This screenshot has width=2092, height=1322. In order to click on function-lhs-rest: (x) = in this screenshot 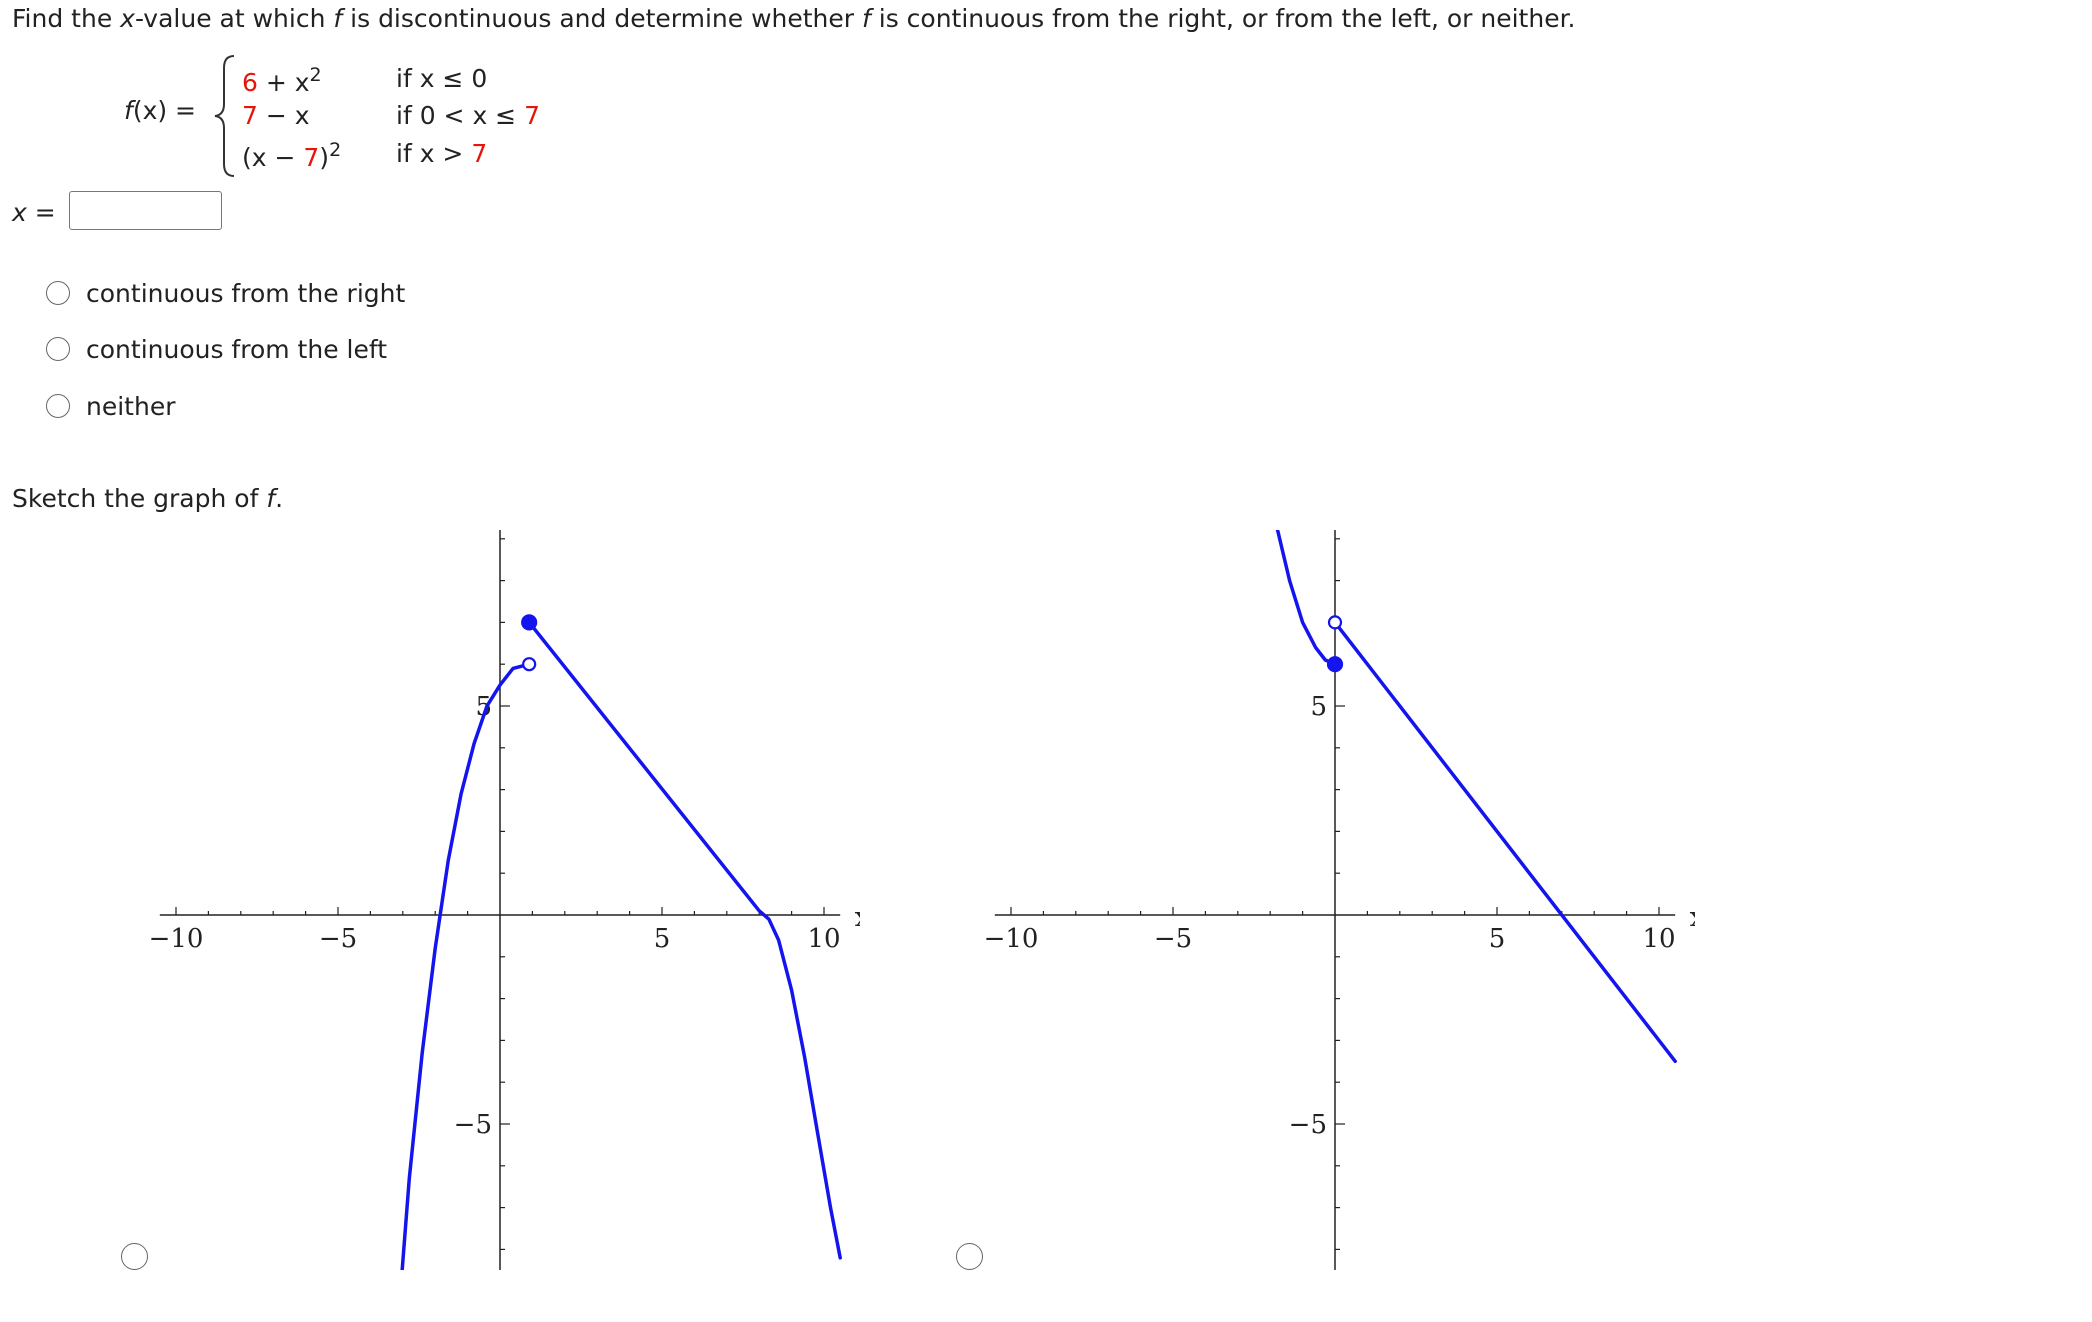, I will do `click(164, 110)`.